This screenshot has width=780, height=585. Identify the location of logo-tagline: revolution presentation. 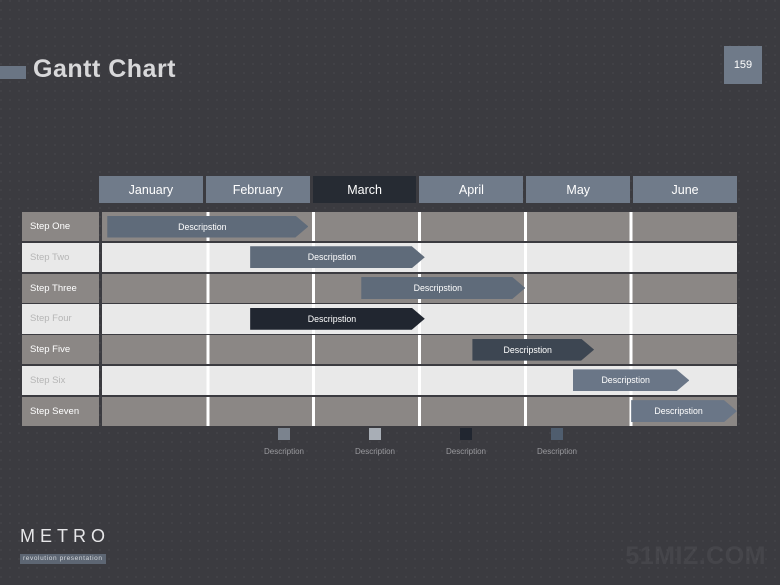
(63, 558).